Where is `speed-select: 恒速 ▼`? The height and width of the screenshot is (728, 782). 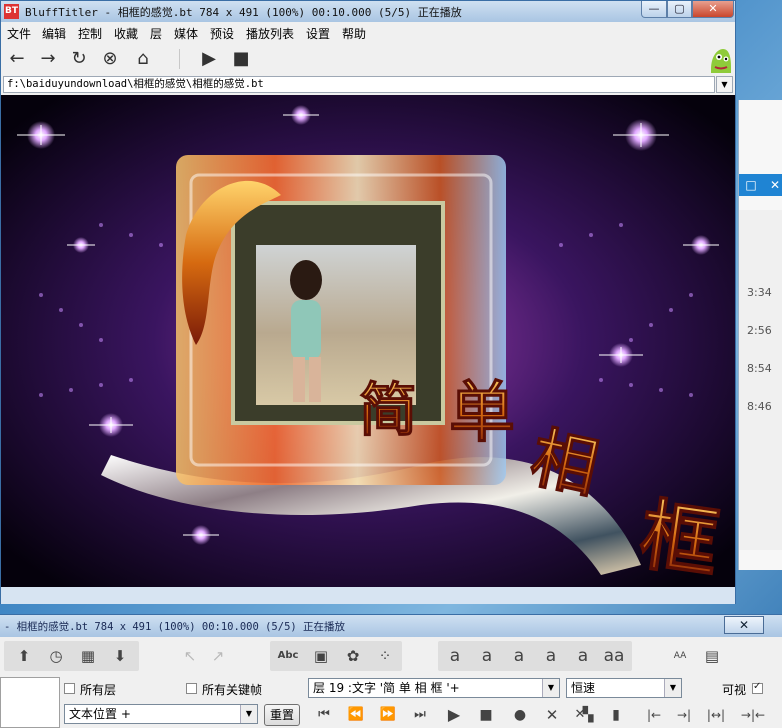
speed-select: 恒速 ▼ is located at coordinates (624, 688).